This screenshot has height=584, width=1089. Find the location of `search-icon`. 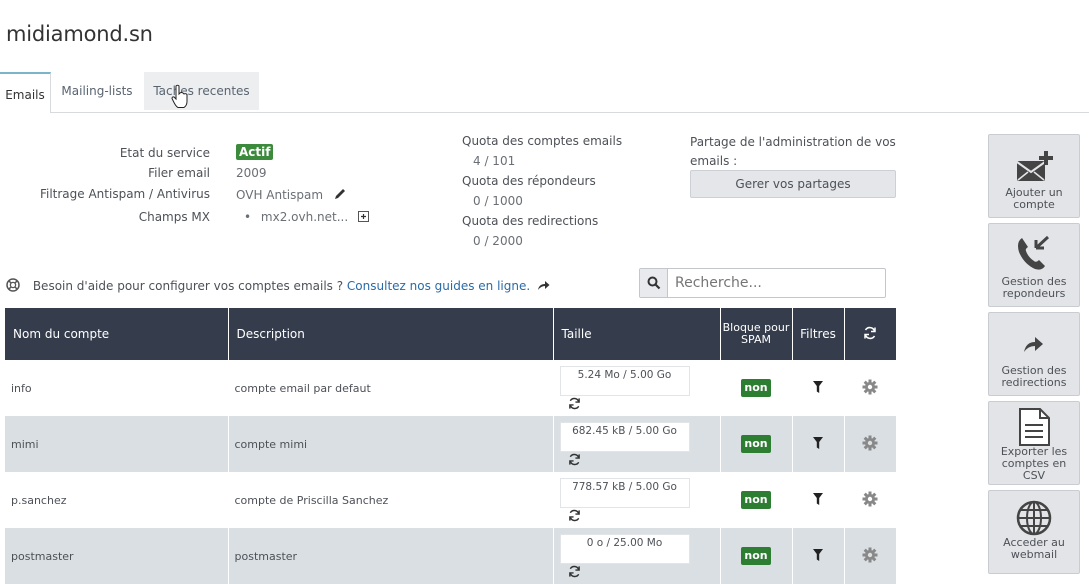

search-icon is located at coordinates (654, 283).